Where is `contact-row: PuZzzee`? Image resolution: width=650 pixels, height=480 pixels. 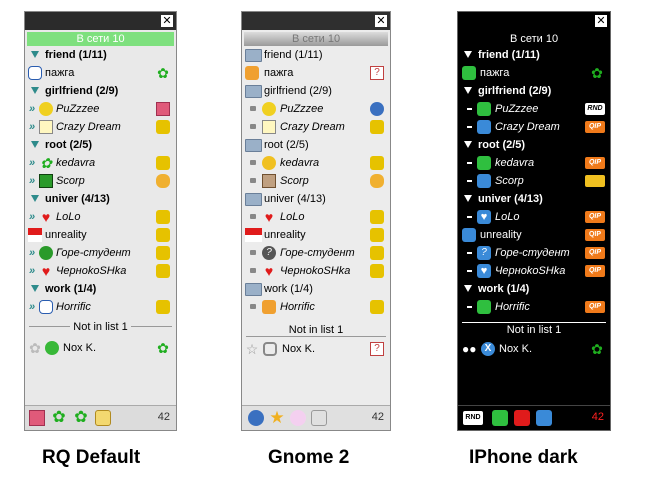 contact-row: PuZzzee is located at coordinates (316, 109).